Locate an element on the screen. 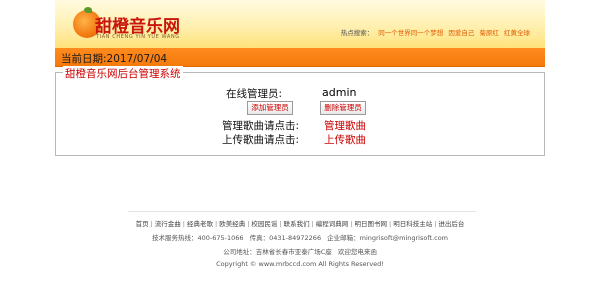 The width and height of the screenshot is (600, 288). footer-link-western: 欧美经典 is located at coordinates (232, 224).